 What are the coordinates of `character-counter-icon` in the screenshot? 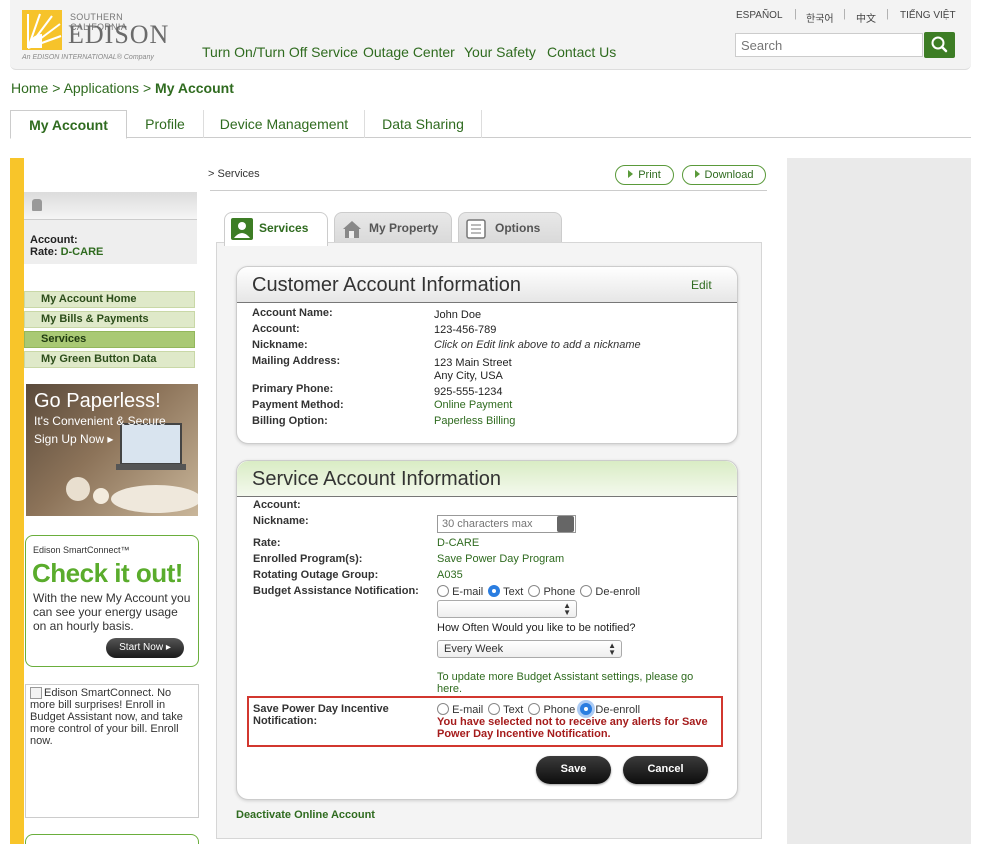 It's located at (565, 524).